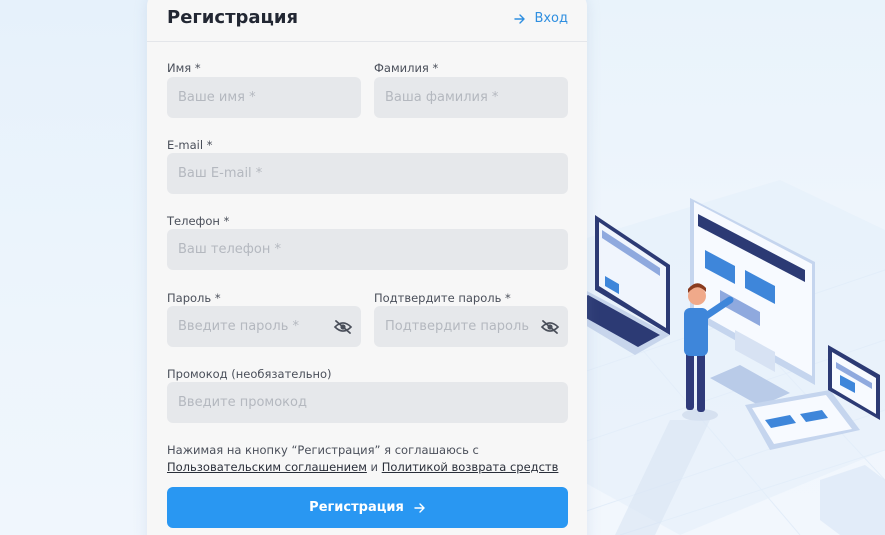  Describe the element at coordinates (470, 467) in the screenshot. I see `refund-policy-link: Политикой возврата средств` at that location.